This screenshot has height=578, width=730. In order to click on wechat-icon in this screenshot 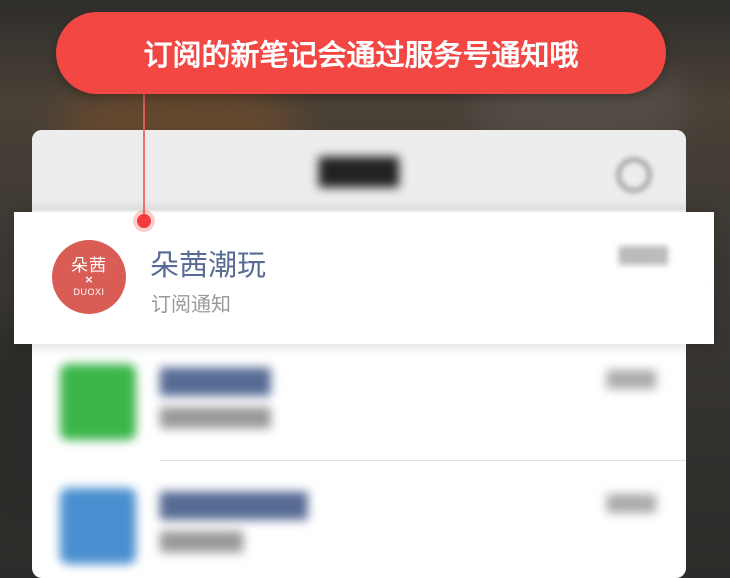, I will do `click(98, 402)`.